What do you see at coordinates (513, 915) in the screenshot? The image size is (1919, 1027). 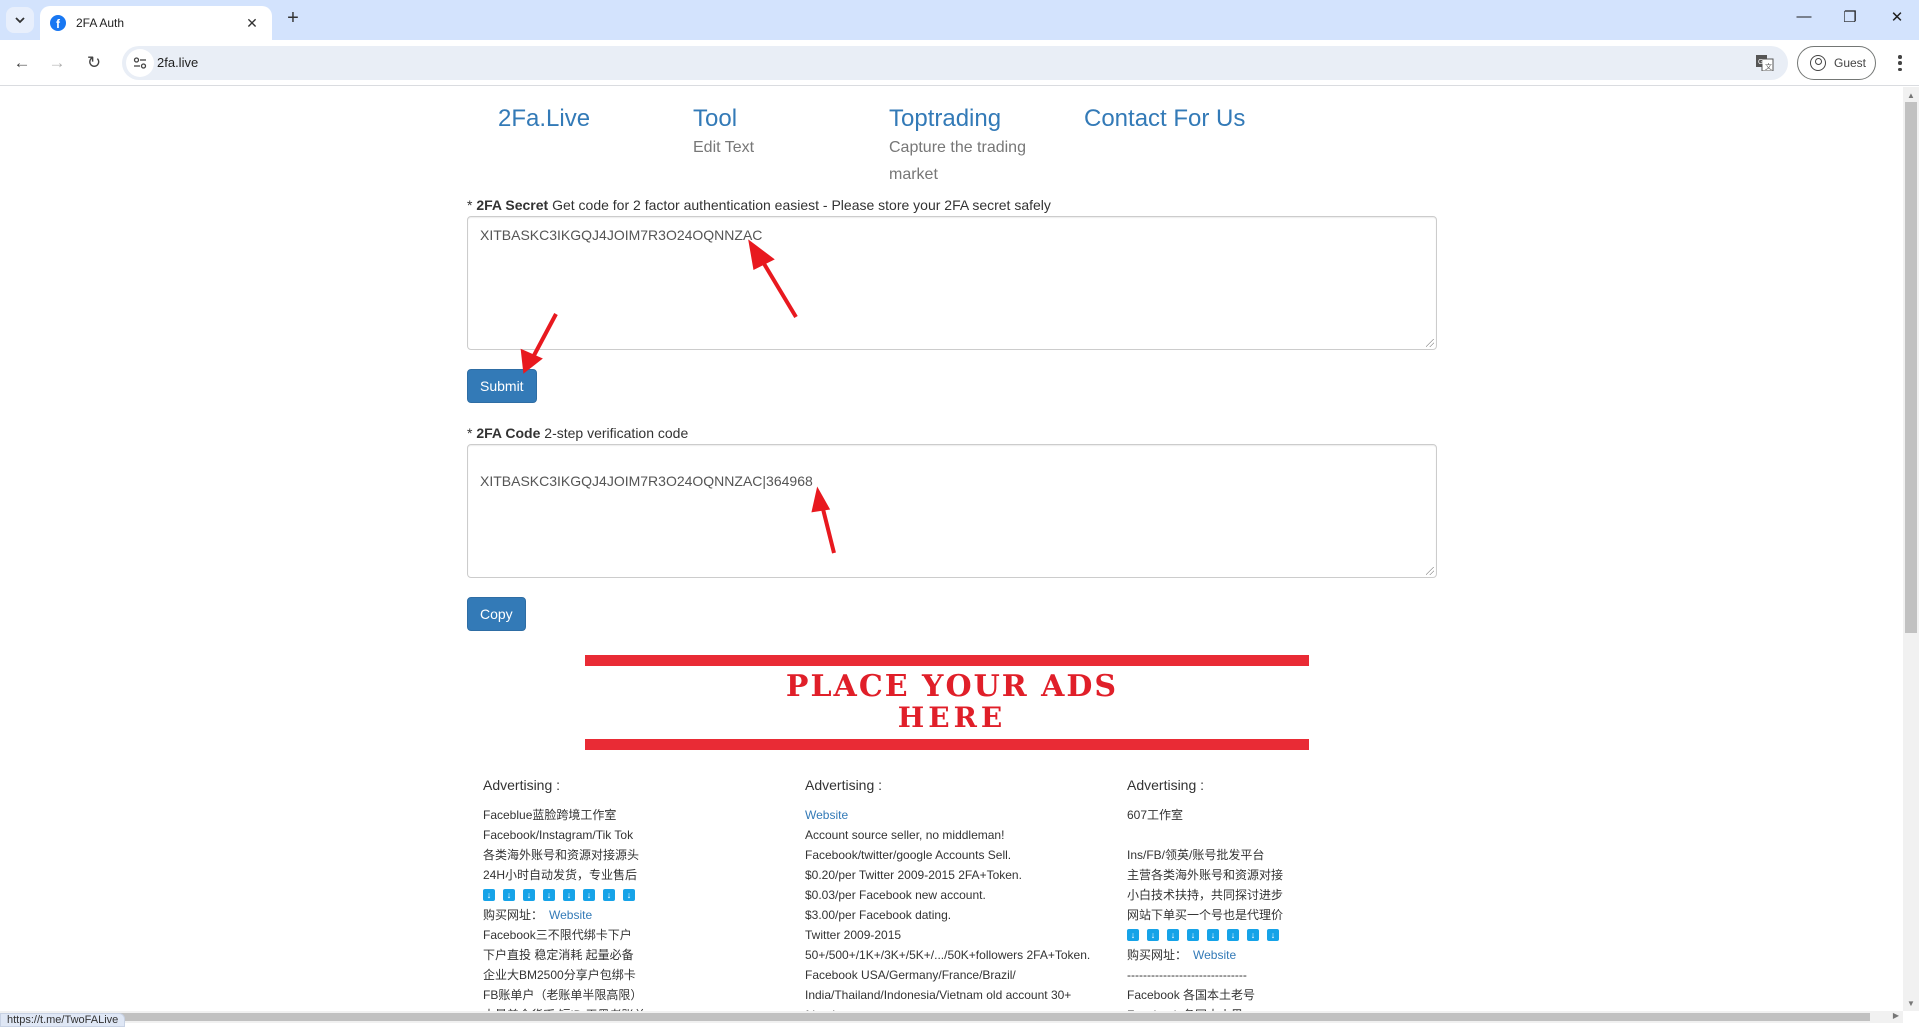 I see `ad-line-text: 购买网址：` at bounding box center [513, 915].